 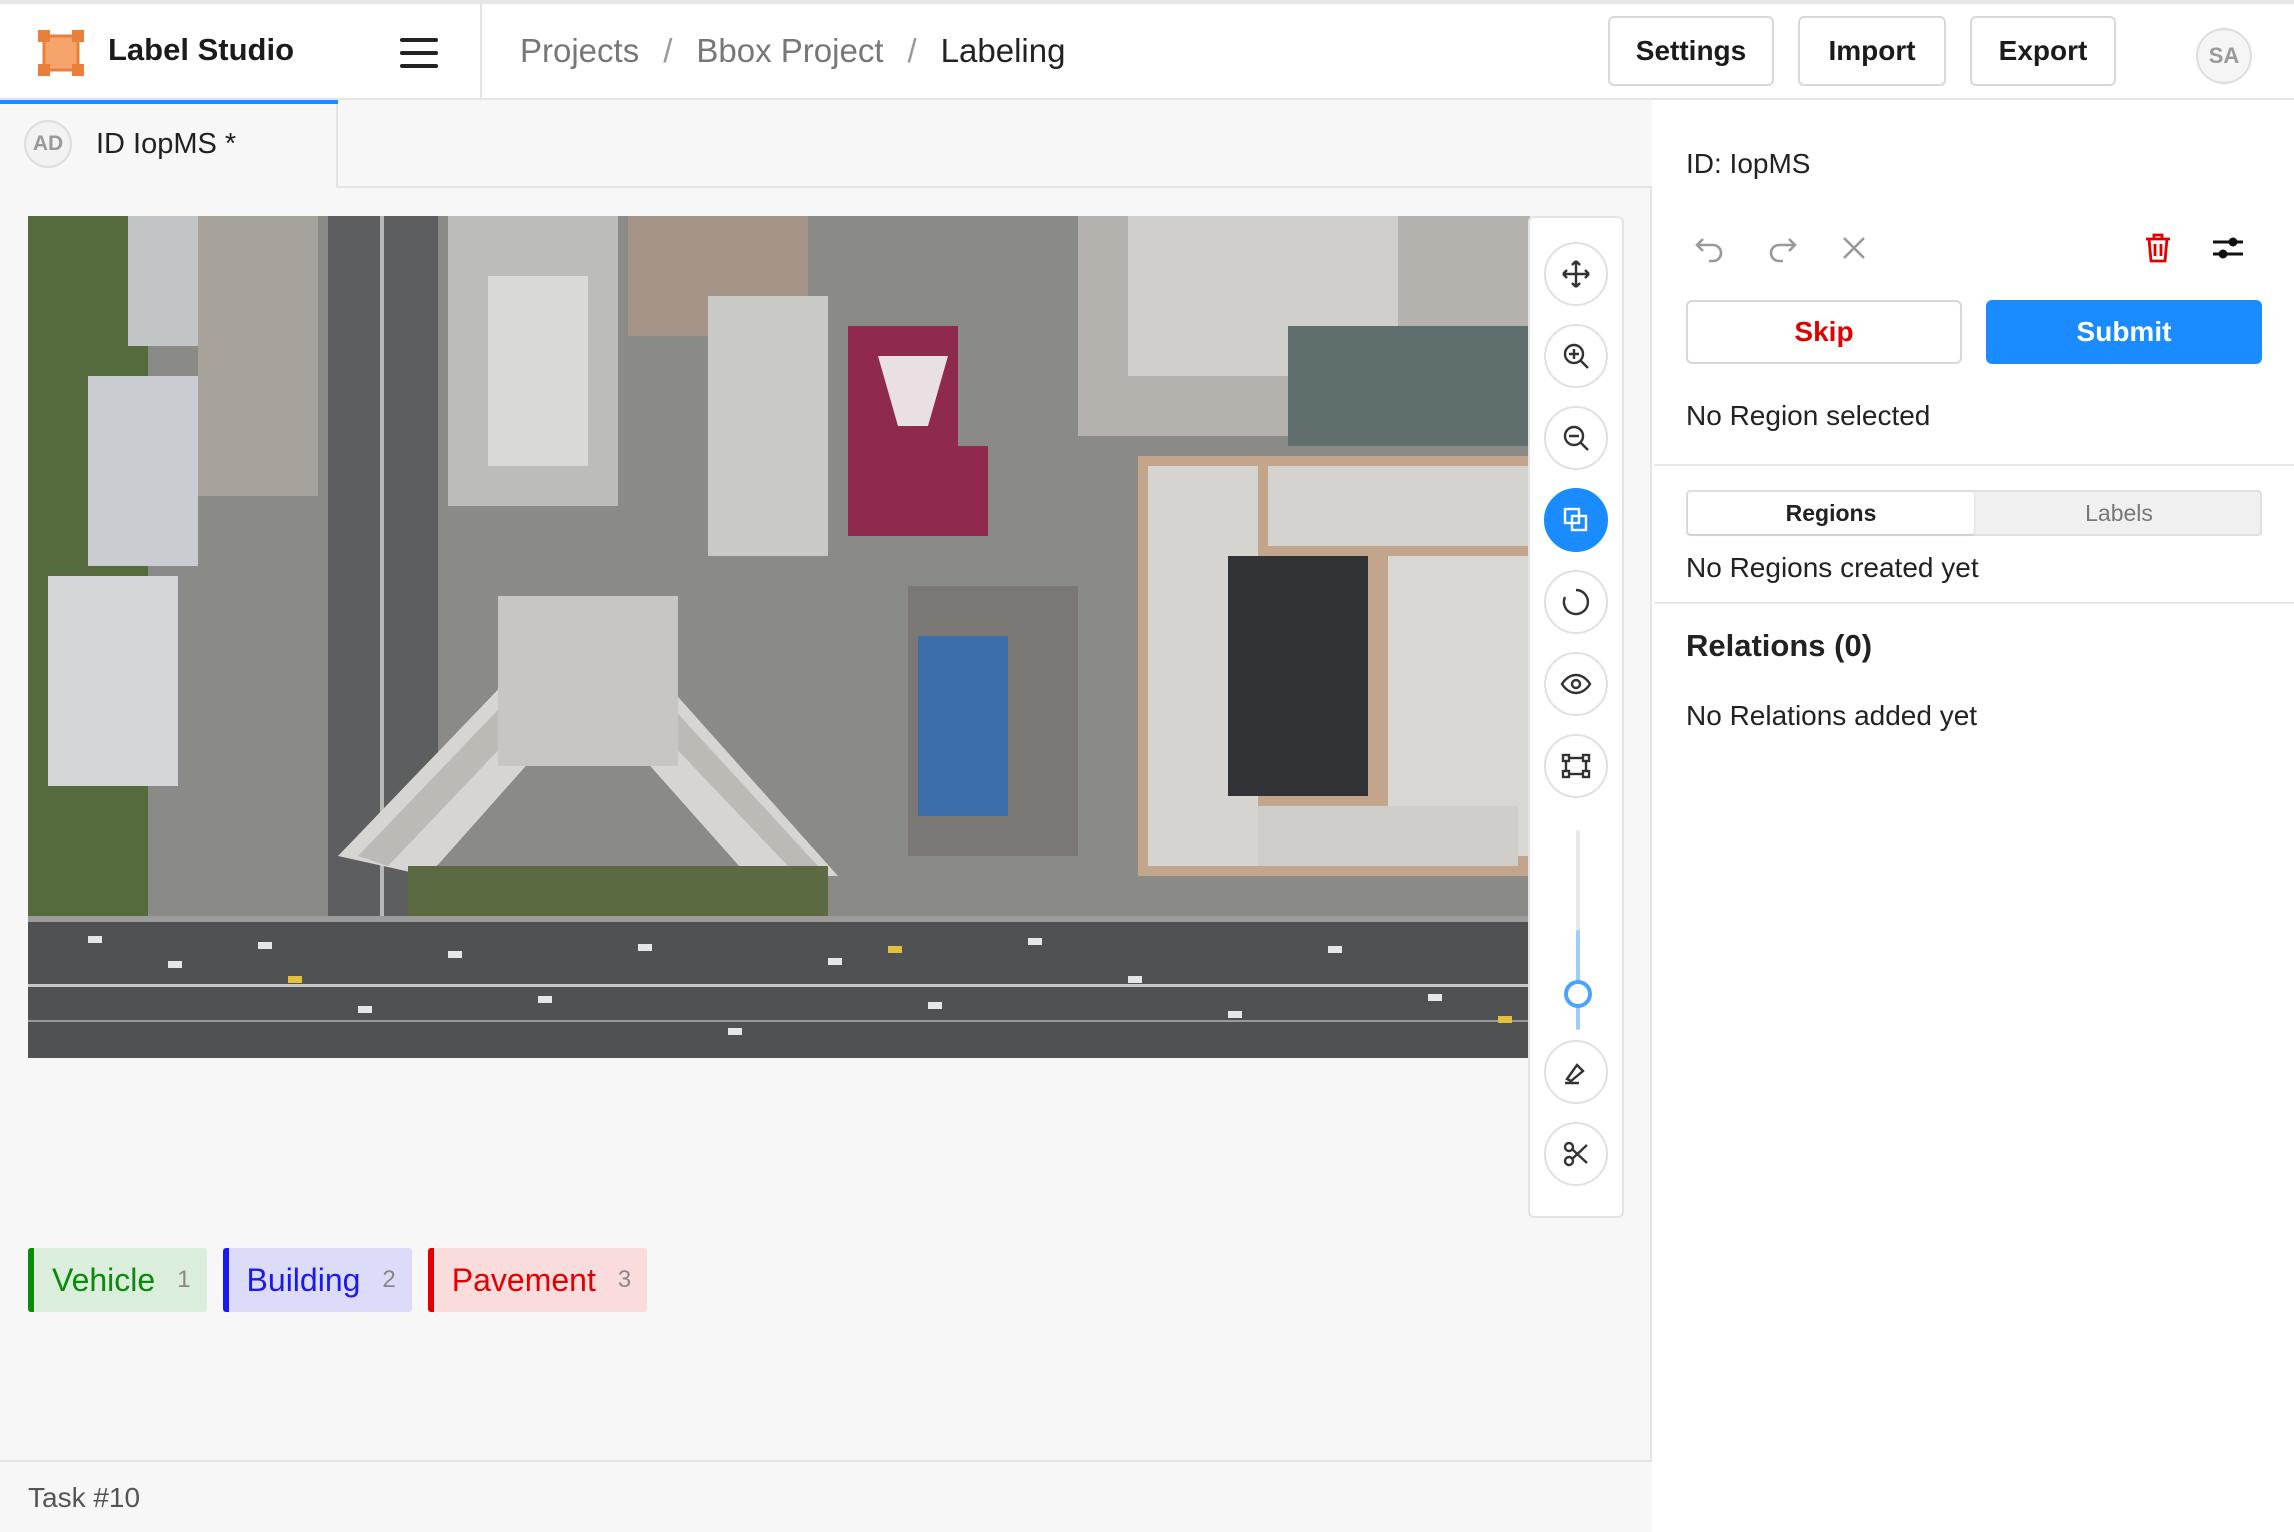 I want to click on settings-sliders-icon, so click(x=2228, y=248).